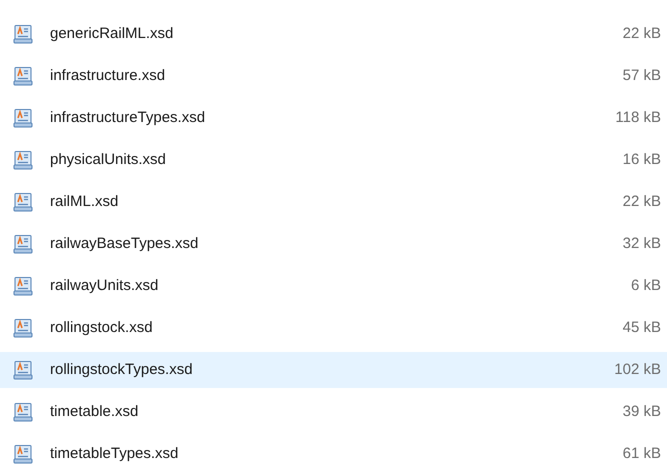 The image size is (667, 464). What do you see at coordinates (638, 118) in the screenshot?
I see `file-size: 118 kB` at bounding box center [638, 118].